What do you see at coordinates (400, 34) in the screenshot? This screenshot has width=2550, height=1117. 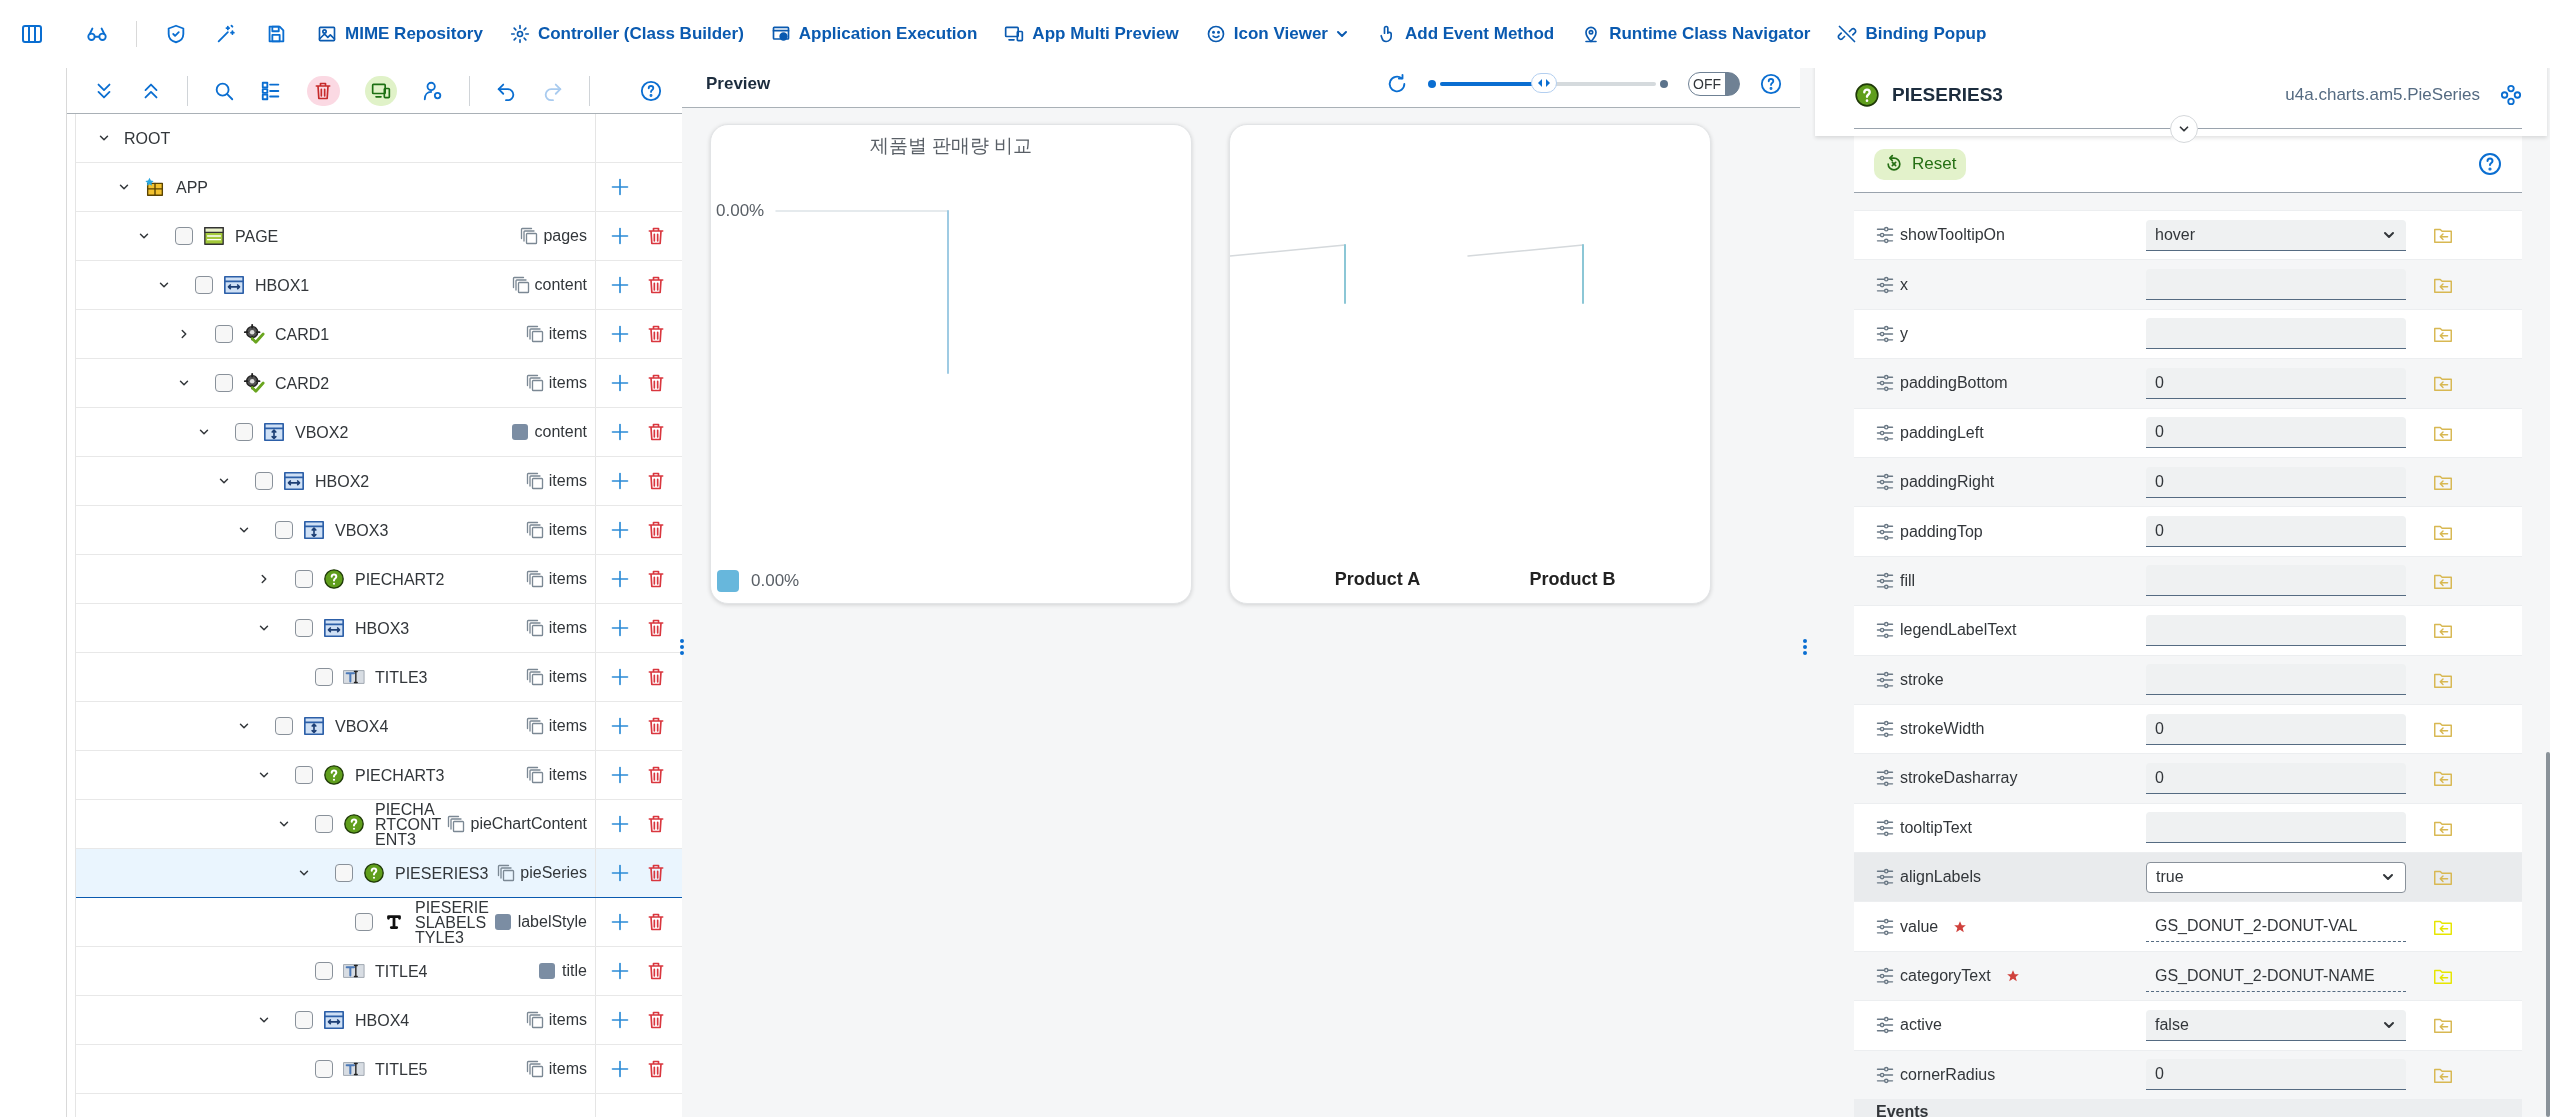 I see `toolbar-button: MIME Repository` at bounding box center [400, 34].